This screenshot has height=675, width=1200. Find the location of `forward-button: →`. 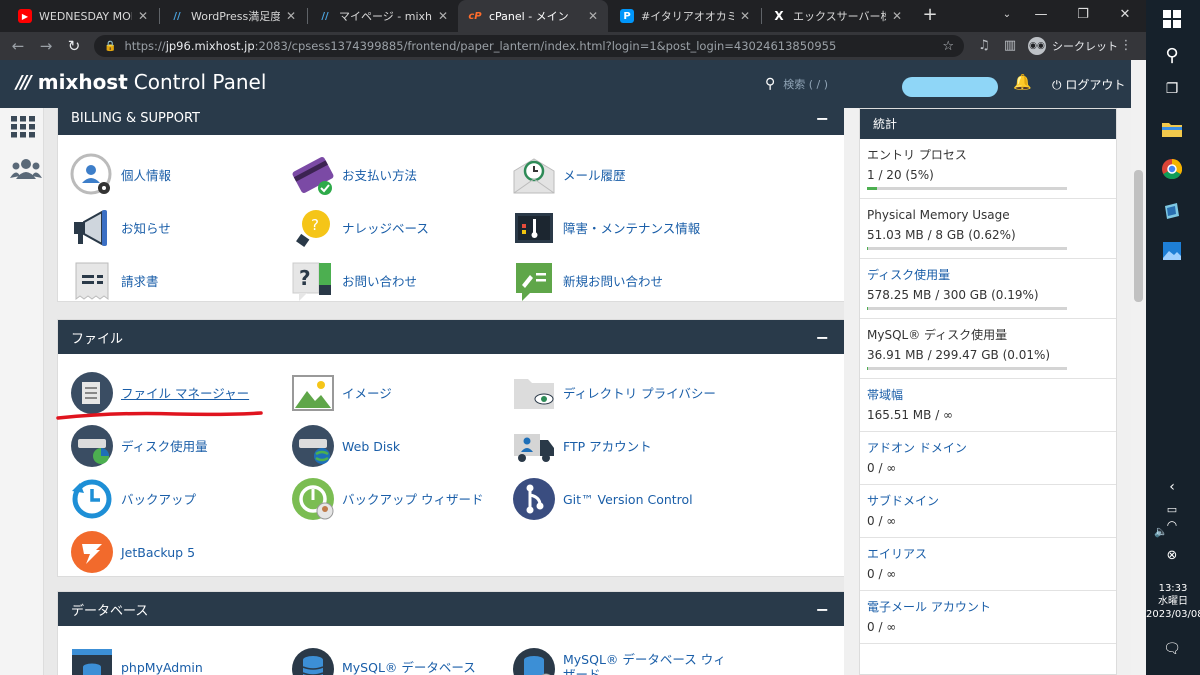

forward-button: → is located at coordinates (46, 46).